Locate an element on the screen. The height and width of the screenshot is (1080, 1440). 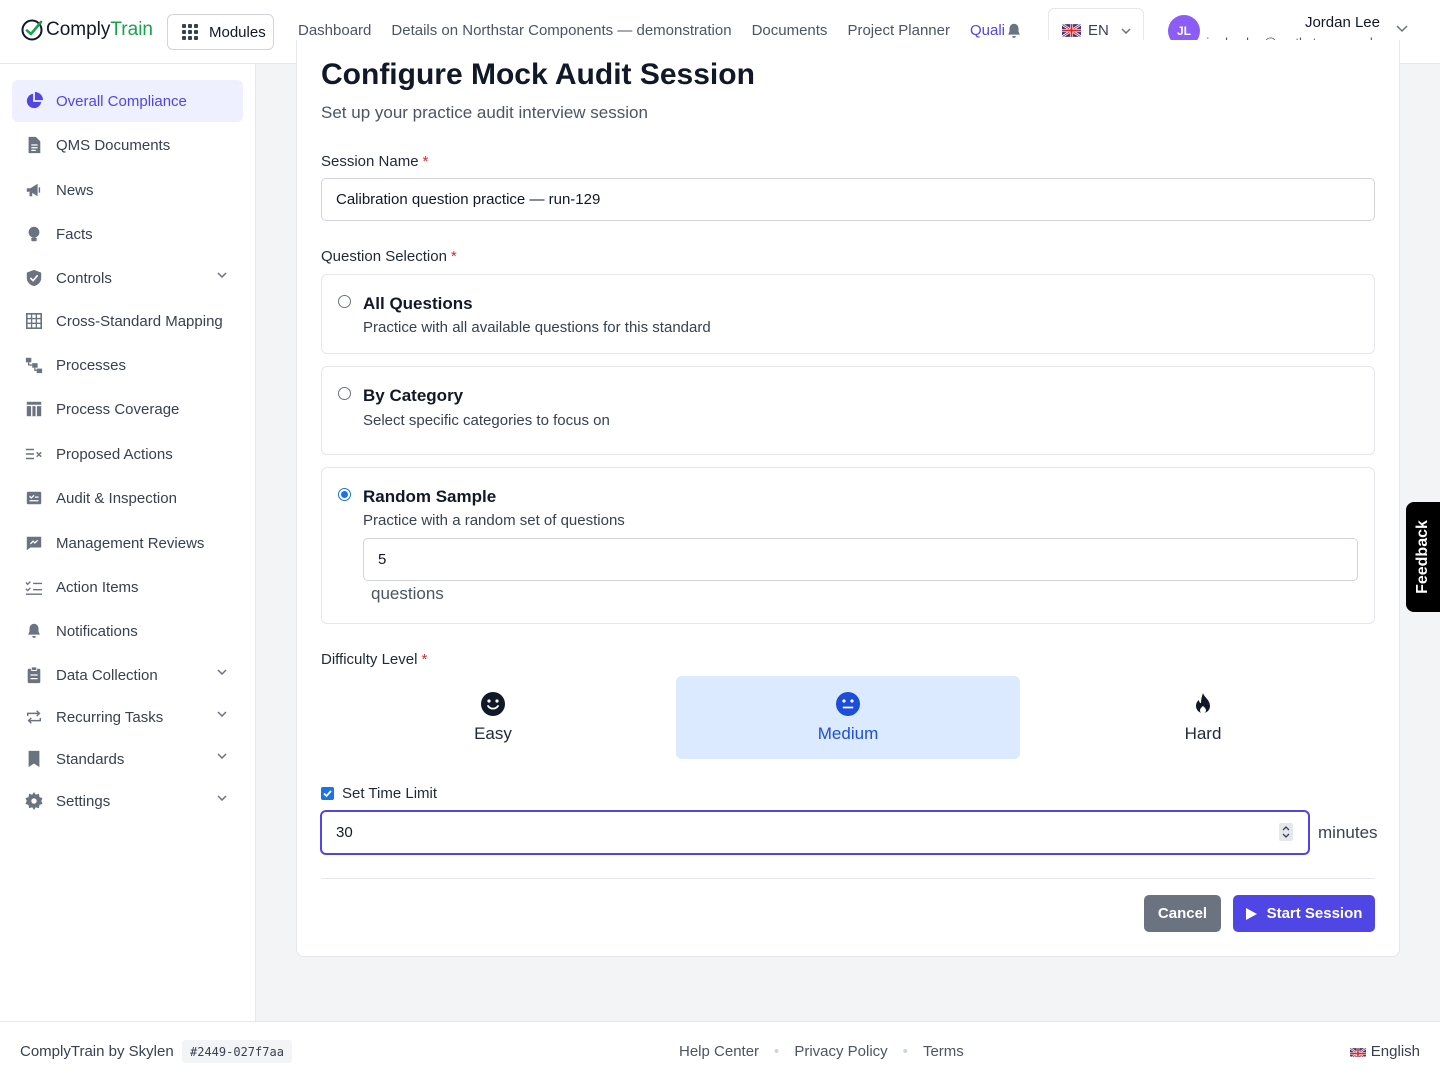
sidebar-item-proposed-actions: Proposed Actions is located at coordinates (127, 454).